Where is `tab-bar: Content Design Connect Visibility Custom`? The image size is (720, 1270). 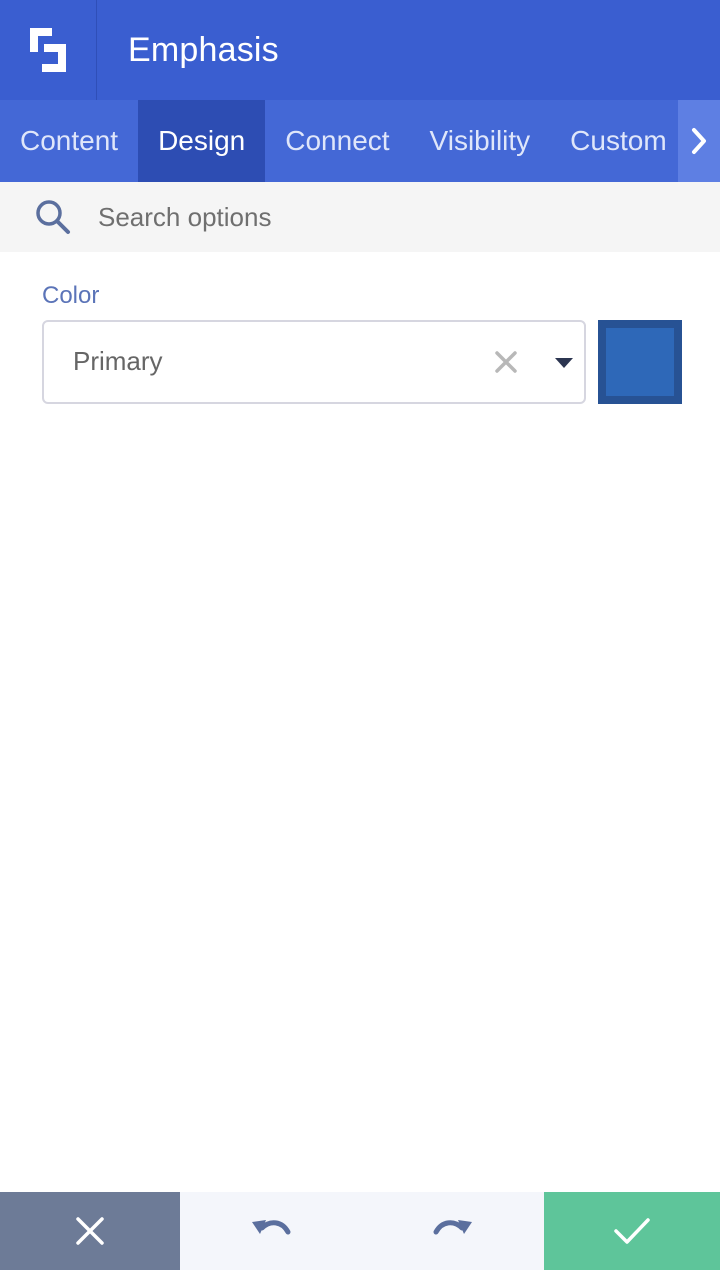 tab-bar: Content Design Connect Visibility Custom is located at coordinates (360, 141).